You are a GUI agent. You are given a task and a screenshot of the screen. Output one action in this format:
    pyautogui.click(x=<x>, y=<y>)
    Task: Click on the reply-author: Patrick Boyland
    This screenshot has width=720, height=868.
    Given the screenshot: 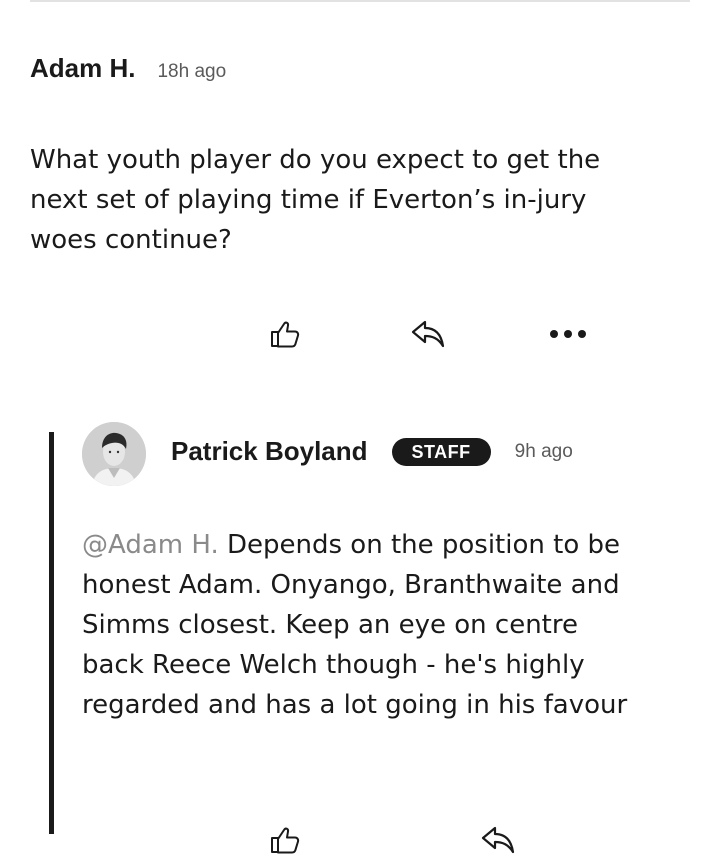 What is the action you would take?
    pyautogui.click(x=269, y=451)
    